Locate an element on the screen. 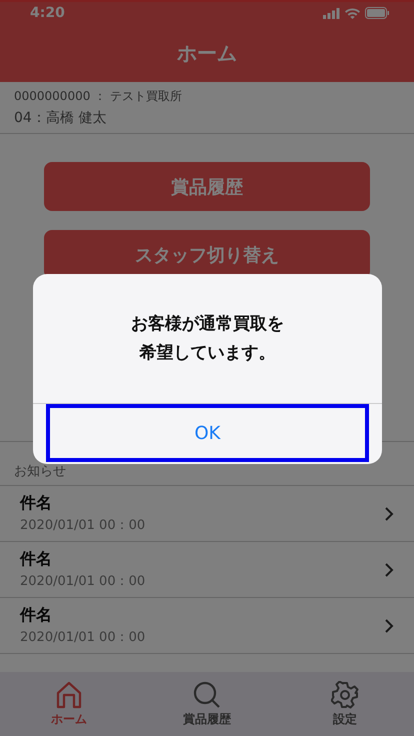 The width and height of the screenshot is (414, 736). ok-button: OK is located at coordinates (207, 433).